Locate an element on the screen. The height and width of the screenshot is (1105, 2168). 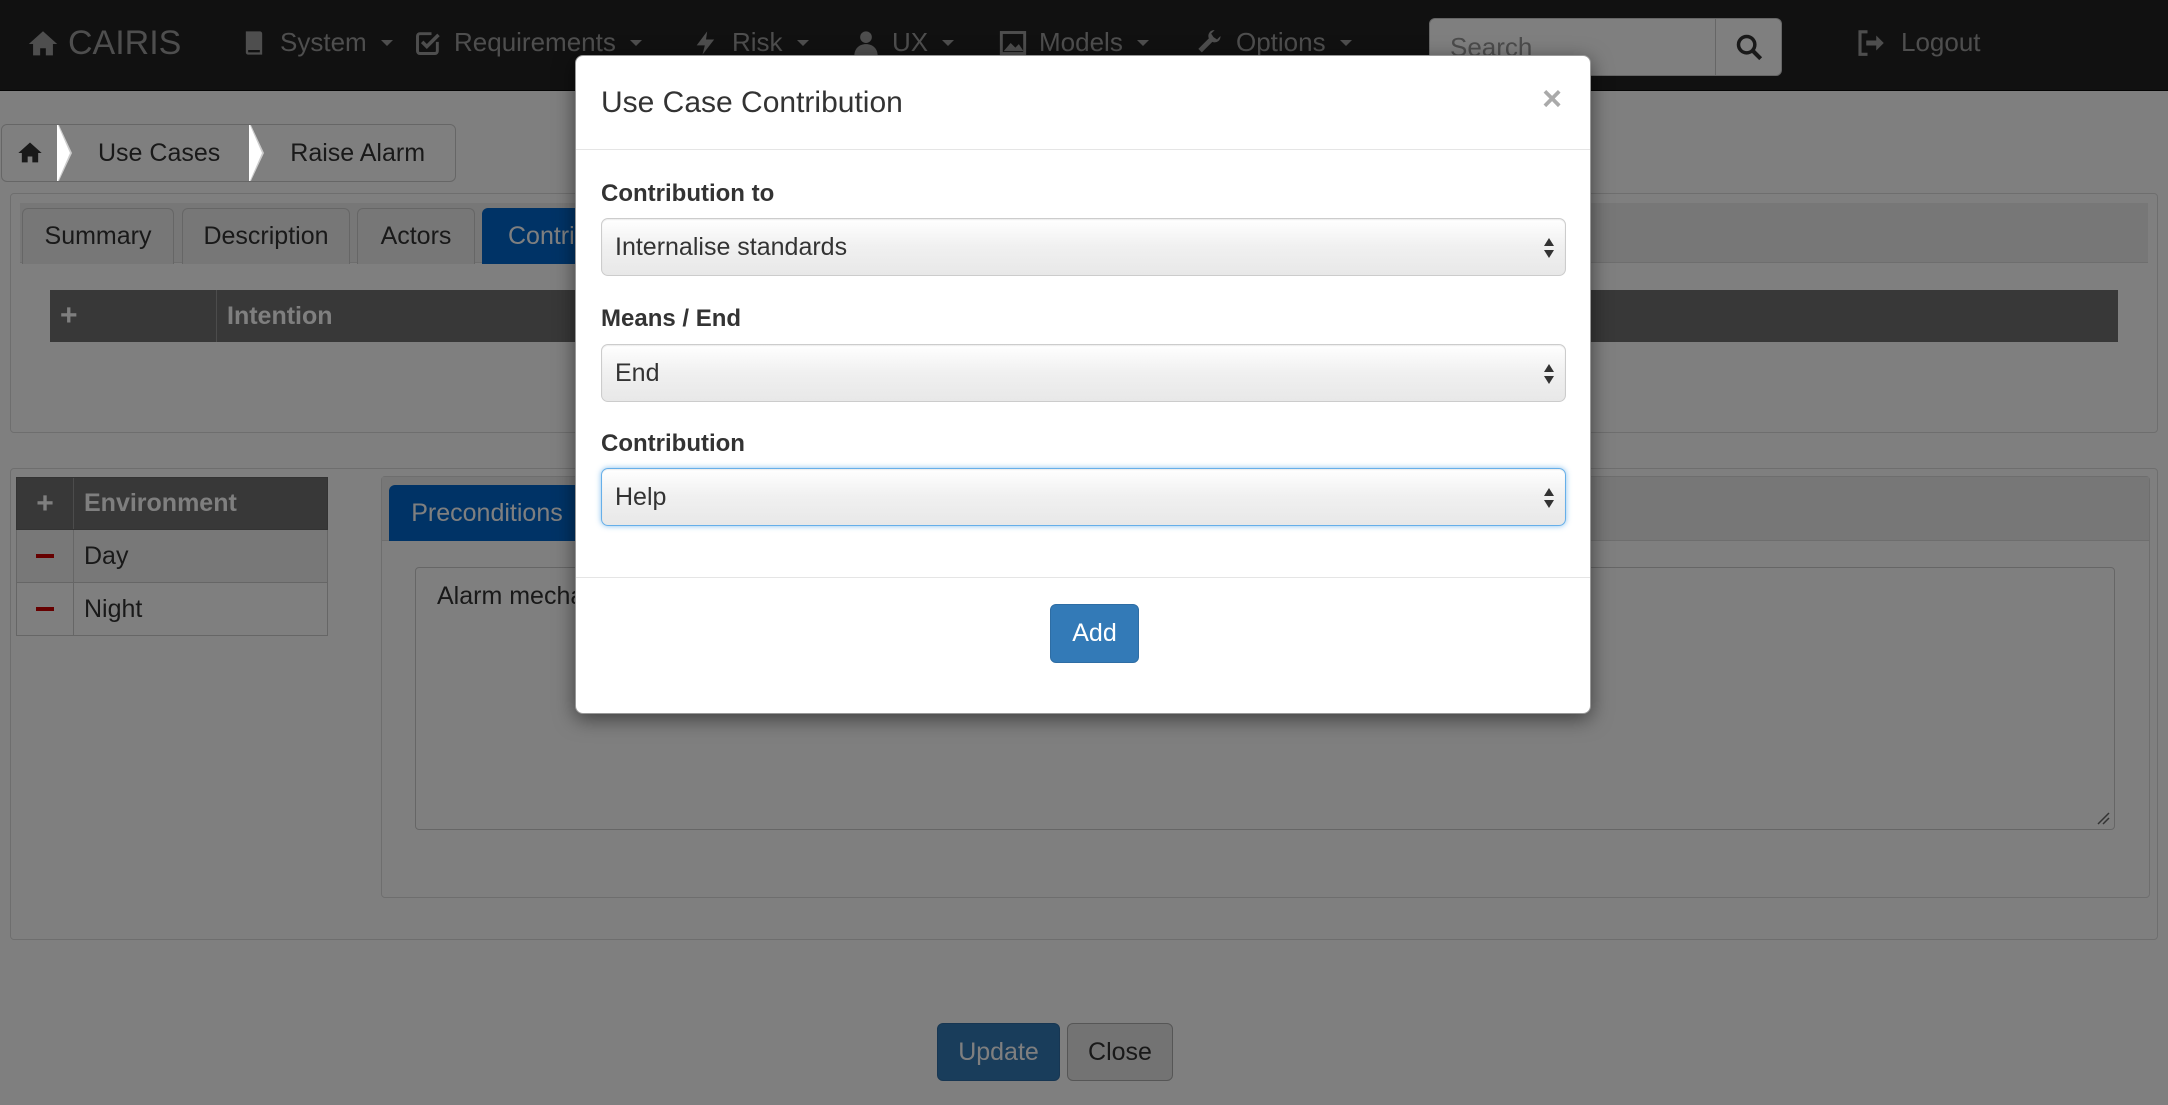
select-value: Internalise standards is located at coordinates (731, 246).